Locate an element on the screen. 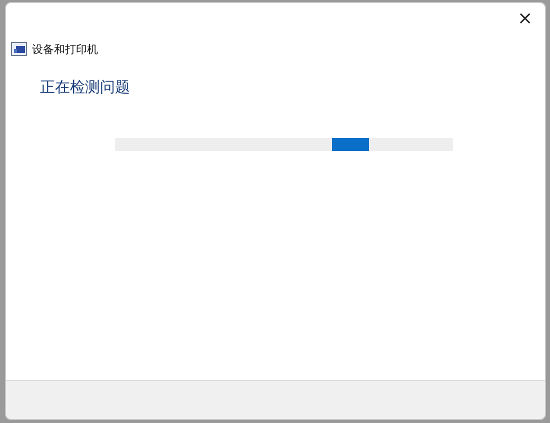  status-heading: 正在检测问题 is located at coordinates (85, 87).